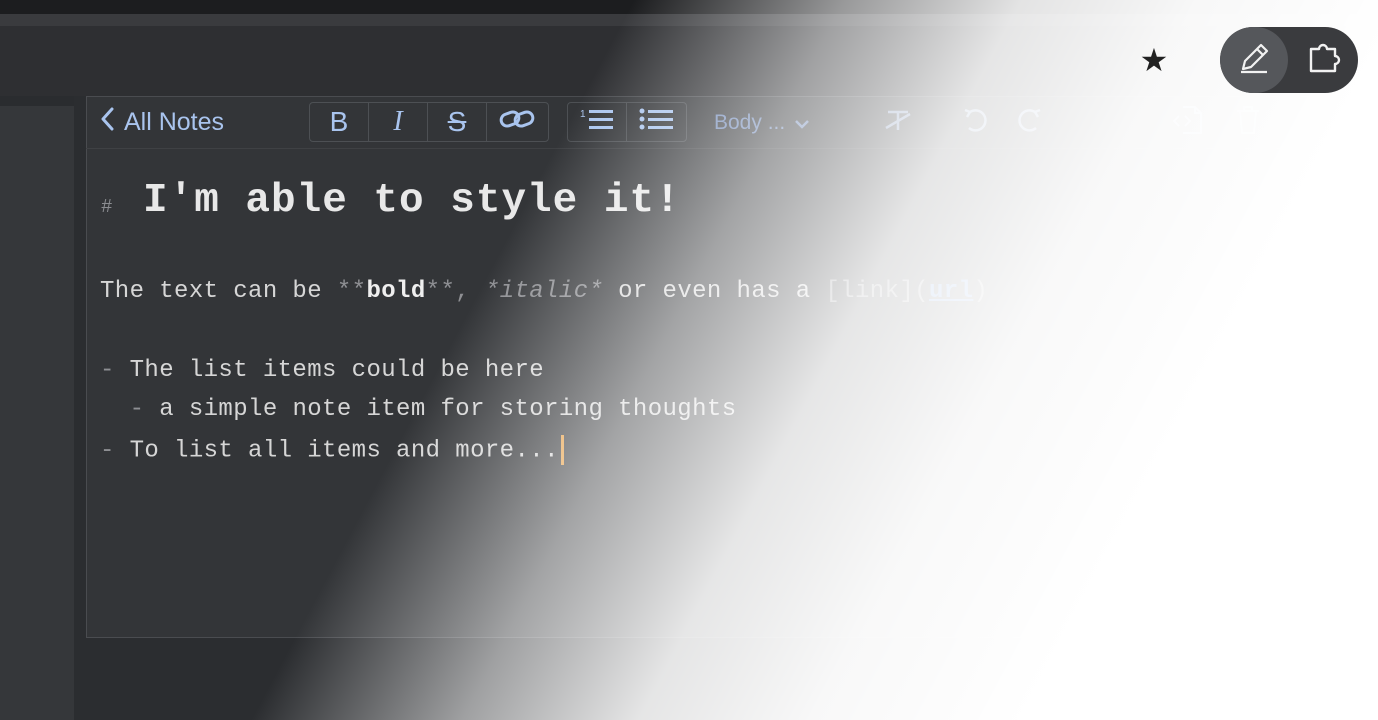 The width and height of the screenshot is (1378, 720). What do you see at coordinates (107, 207) in the screenshot?
I see `heading-marker: #` at bounding box center [107, 207].